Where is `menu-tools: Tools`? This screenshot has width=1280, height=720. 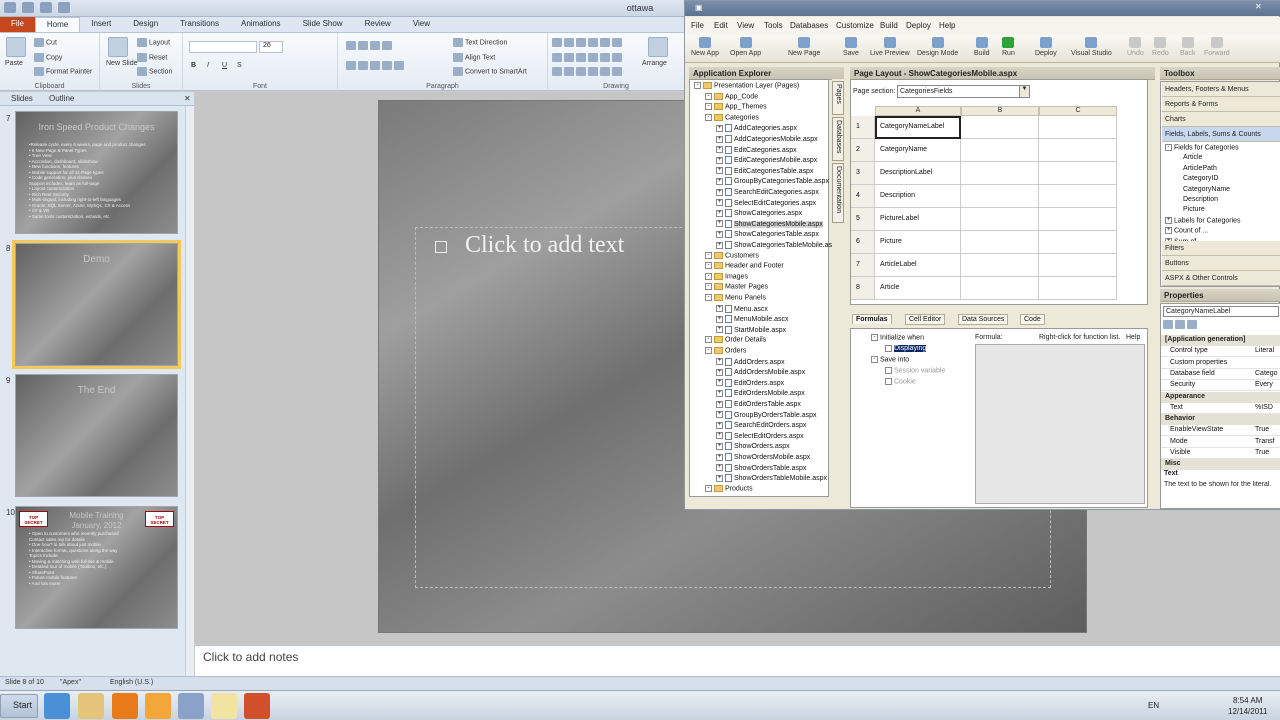 menu-tools: Tools is located at coordinates (773, 25).